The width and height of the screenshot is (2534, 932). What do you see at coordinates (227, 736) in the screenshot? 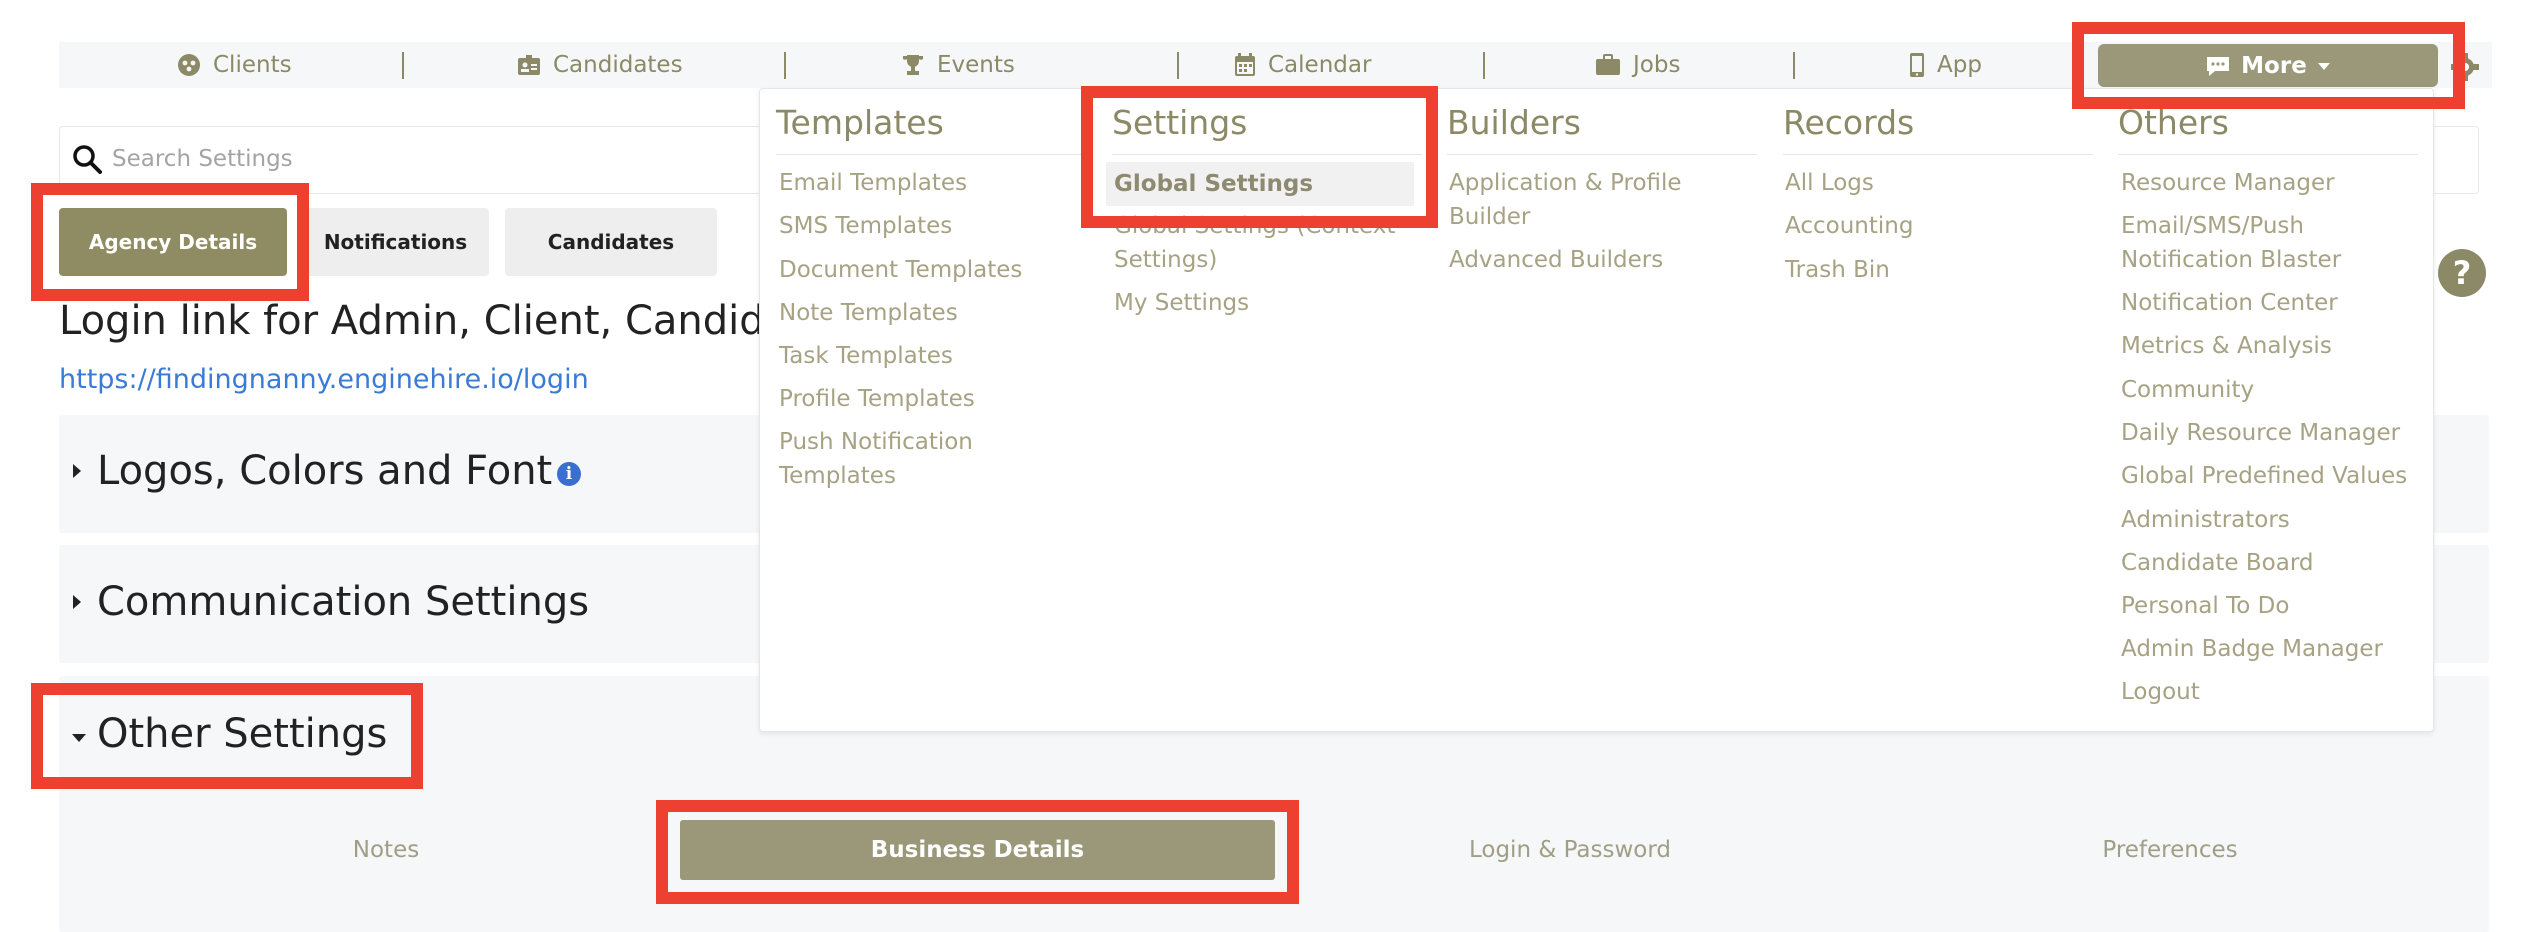
I see `highlight-other-settings` at bounding box center [227, 736].